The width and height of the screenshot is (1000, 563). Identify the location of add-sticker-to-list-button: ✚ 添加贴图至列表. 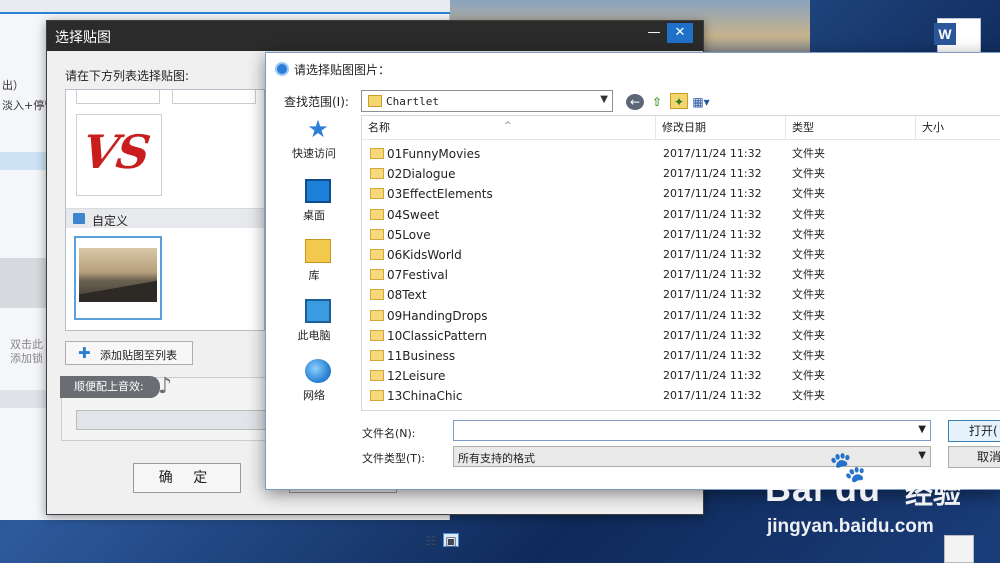
(129, 353).